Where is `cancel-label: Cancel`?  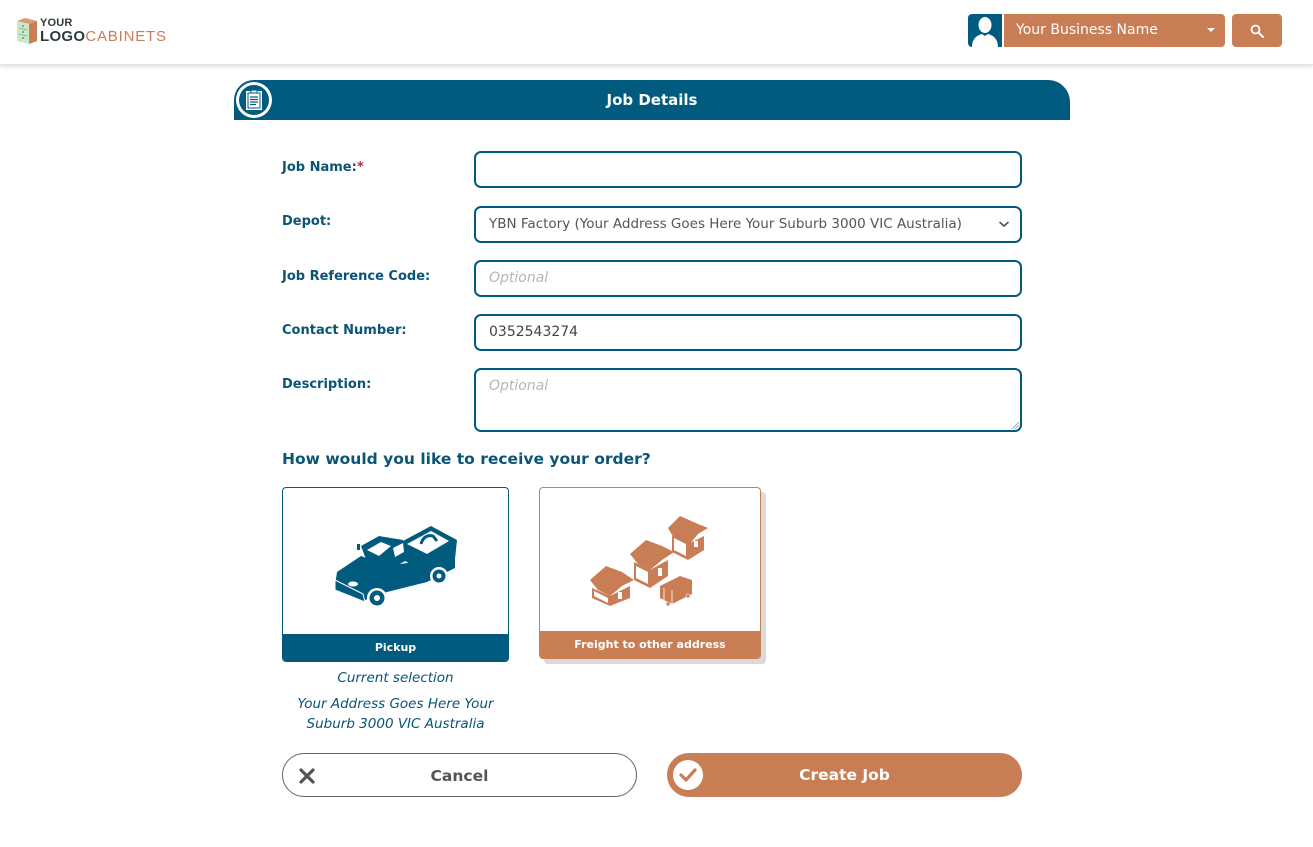 cancel-label: Cancel is located at coordinates (459, 776).